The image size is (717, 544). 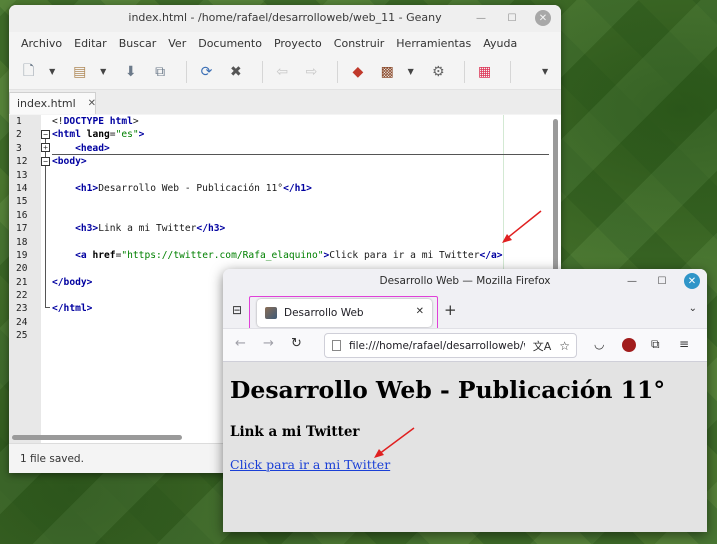 What do you see at coordinates (103, 72) in the screenshot?
I see `open-file-dropdown: ▼` at bounding box center [103, 72].